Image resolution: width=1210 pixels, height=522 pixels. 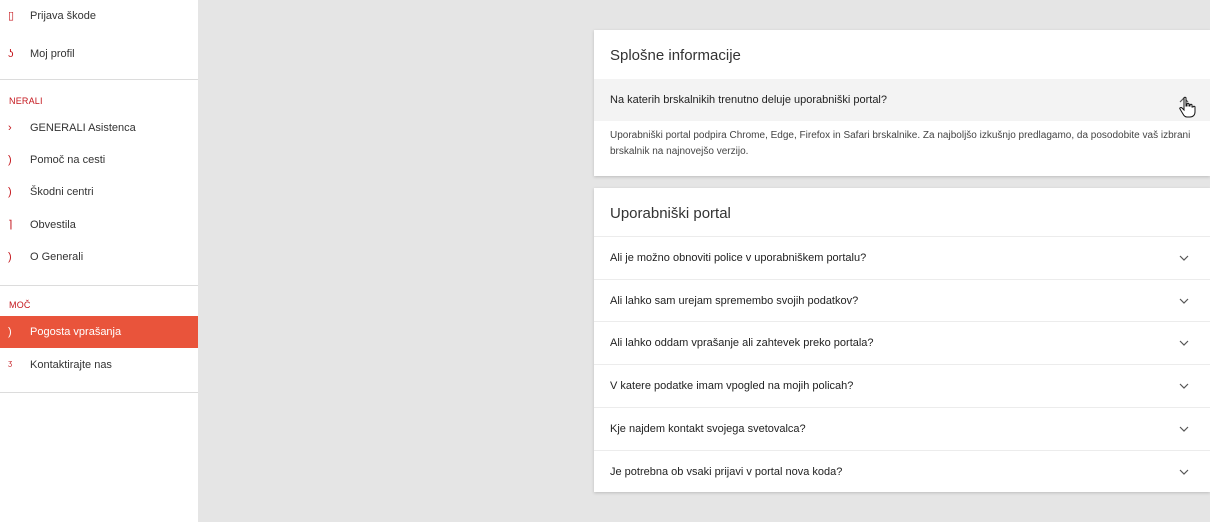 I want to click on sidebar-item-pogosta-vprasanja: ) Pogosta vprašanja, so click(x=99, y=332).